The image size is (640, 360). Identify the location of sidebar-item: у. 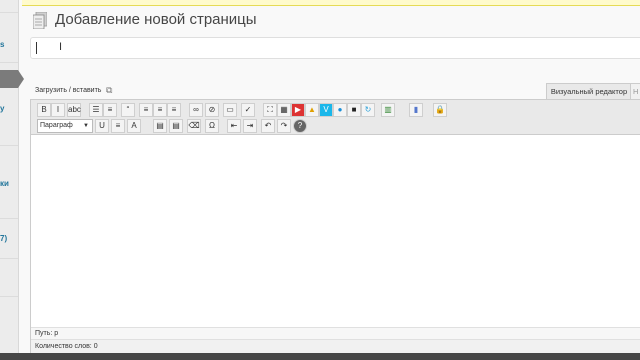
(9, 108).